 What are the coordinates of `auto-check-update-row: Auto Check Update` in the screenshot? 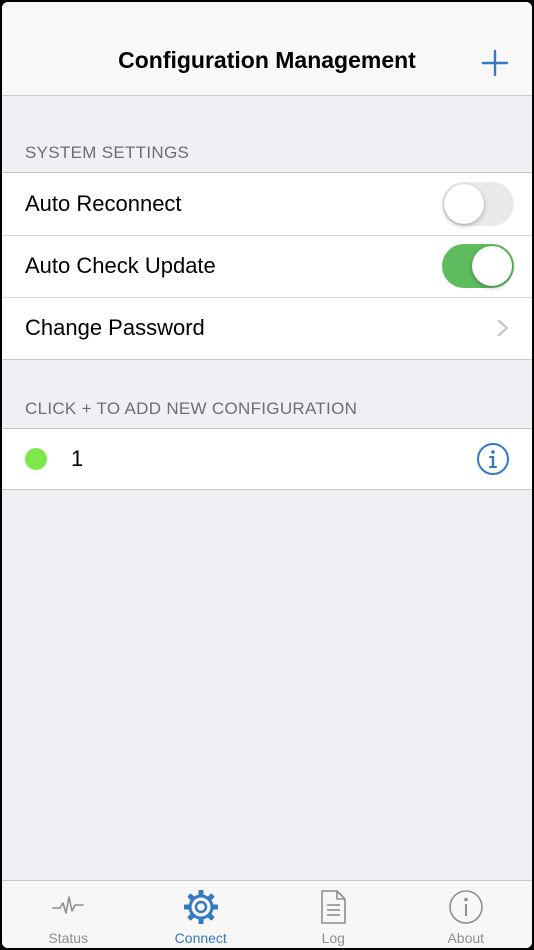 It's located at (267, 266).